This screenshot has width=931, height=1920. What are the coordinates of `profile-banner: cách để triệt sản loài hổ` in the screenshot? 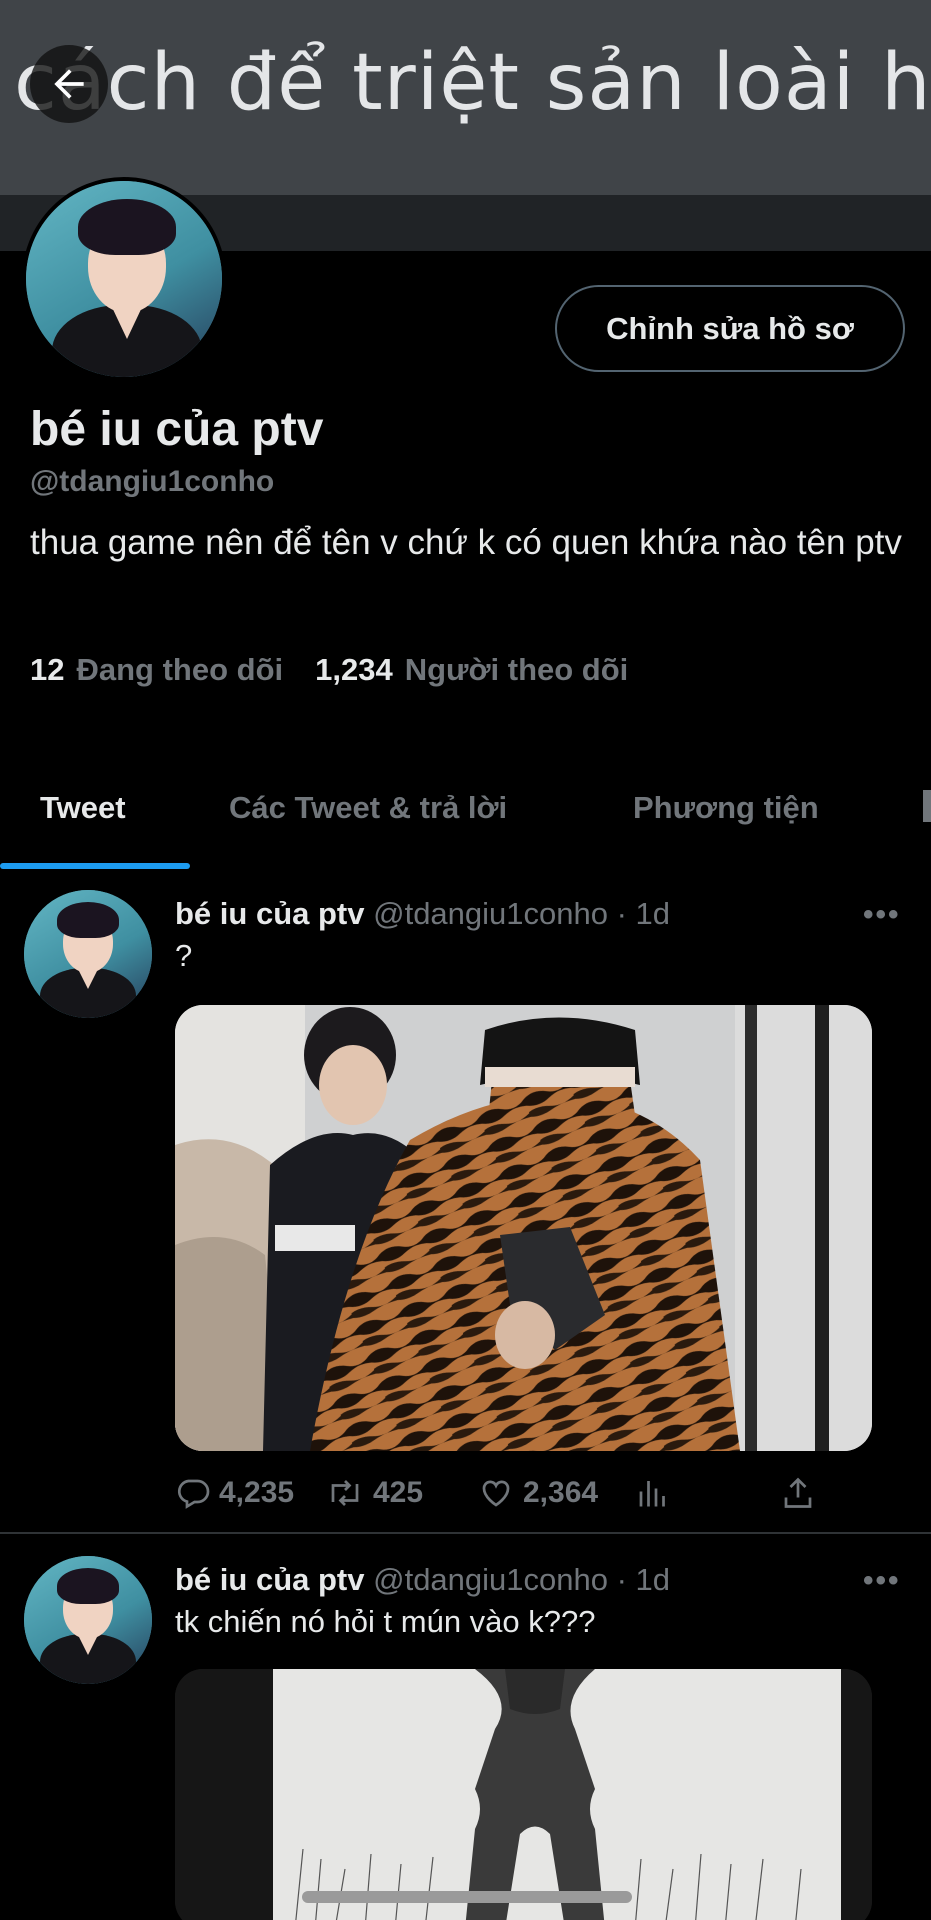 It's located at (465, 97).